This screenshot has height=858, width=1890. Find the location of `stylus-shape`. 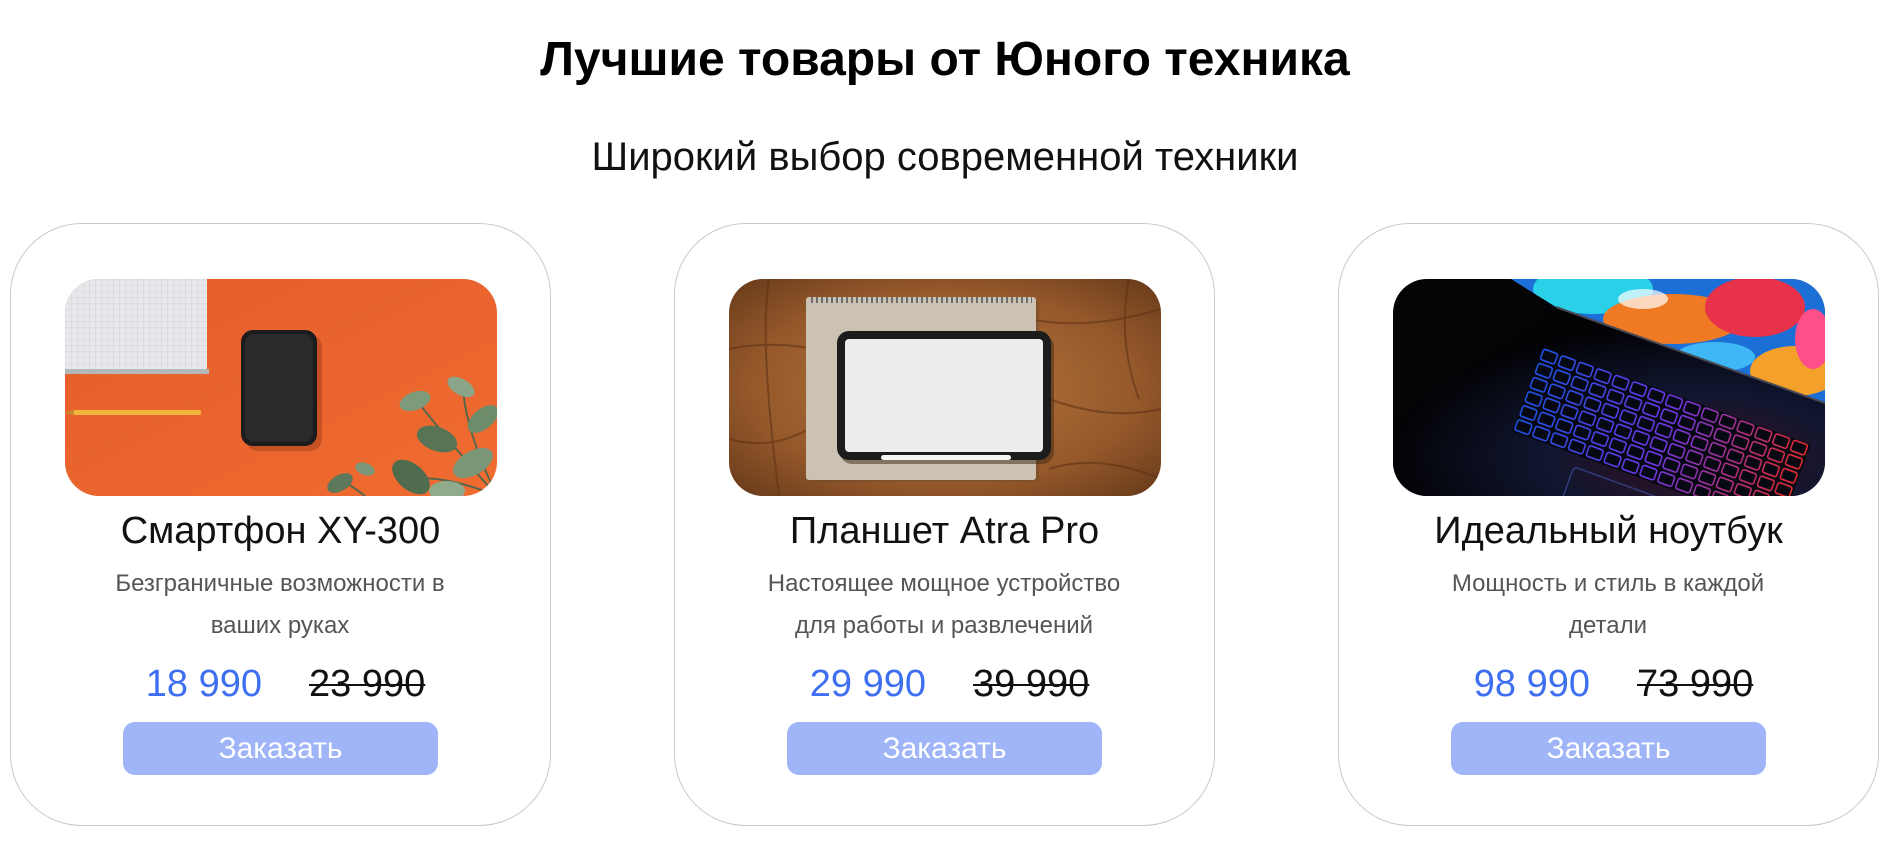

stylus-shape is located at coordinates (946, 457).